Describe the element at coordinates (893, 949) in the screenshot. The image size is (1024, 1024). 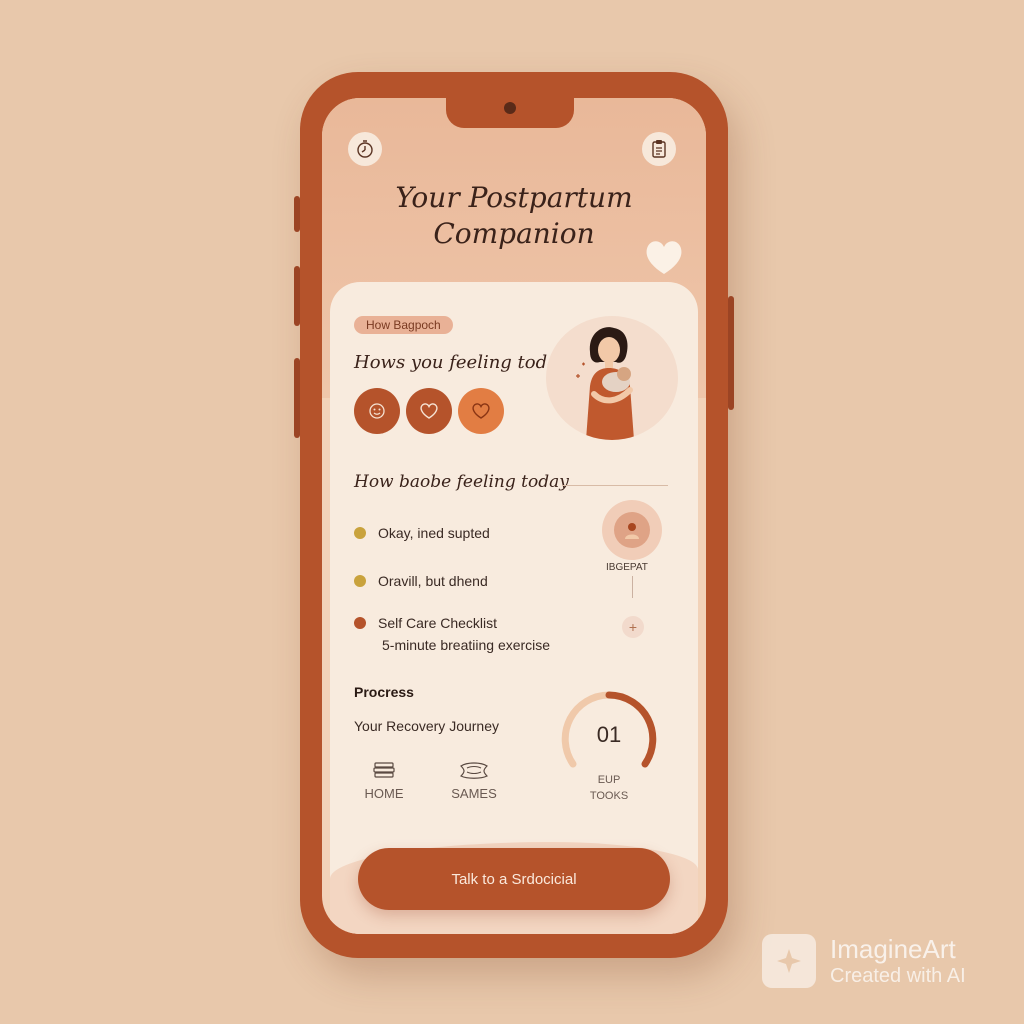
I see `watermark-brand: ImagineArt` at that location.